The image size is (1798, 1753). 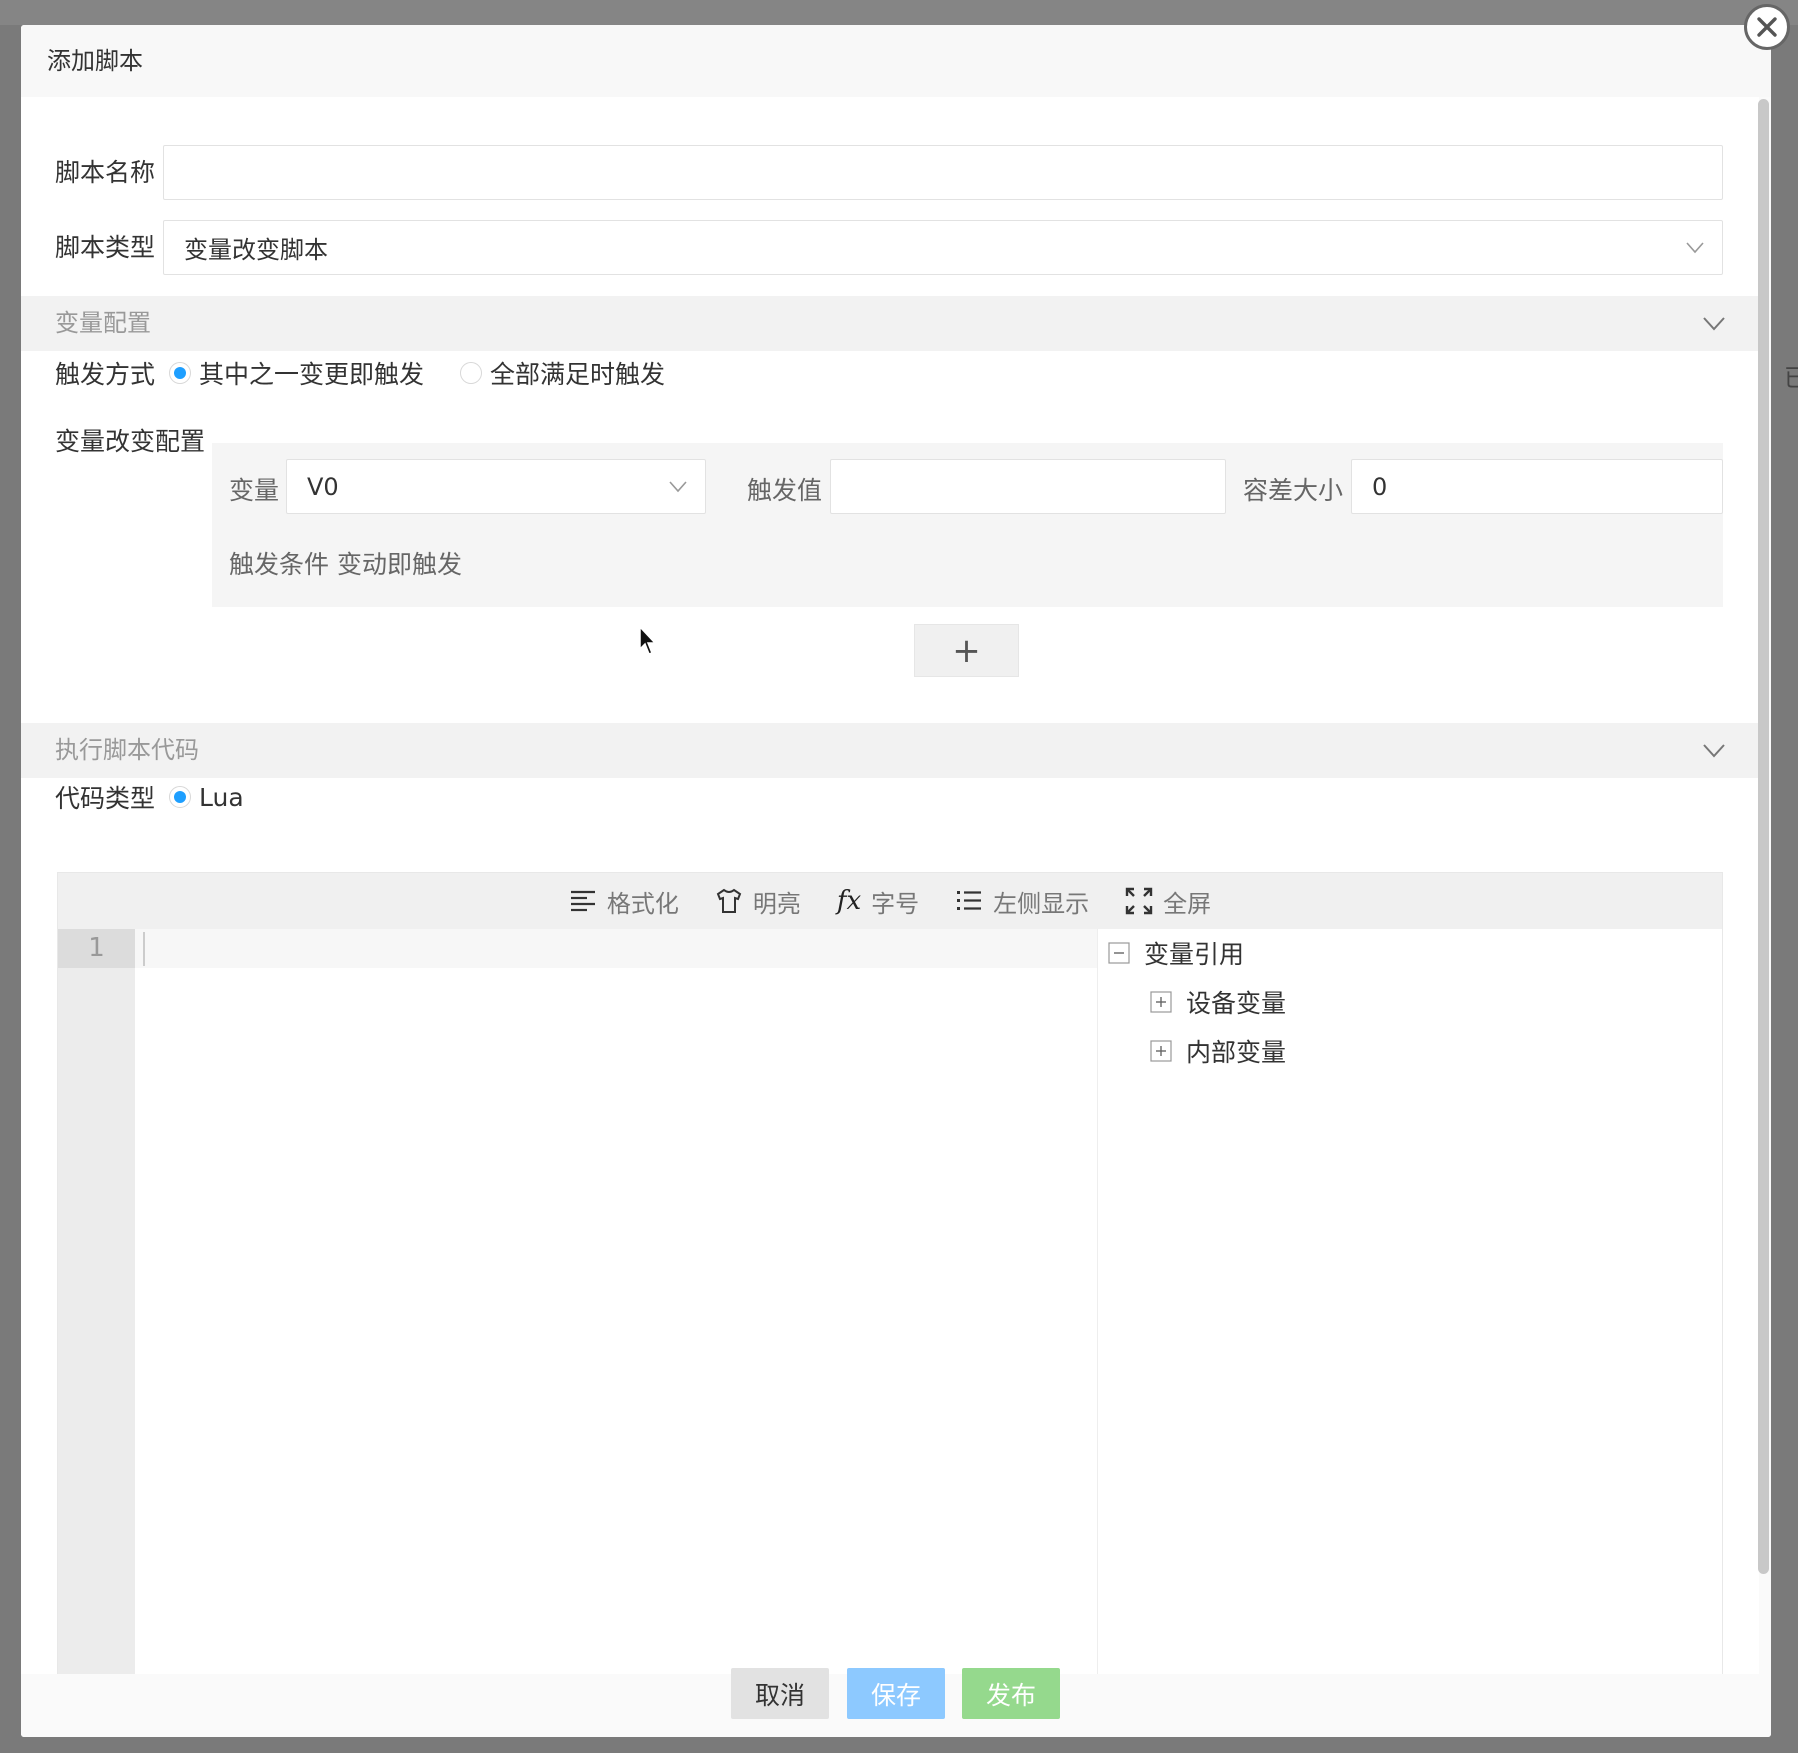 I want to click on radio-unchecked-icon, so click(x=471, y=372).